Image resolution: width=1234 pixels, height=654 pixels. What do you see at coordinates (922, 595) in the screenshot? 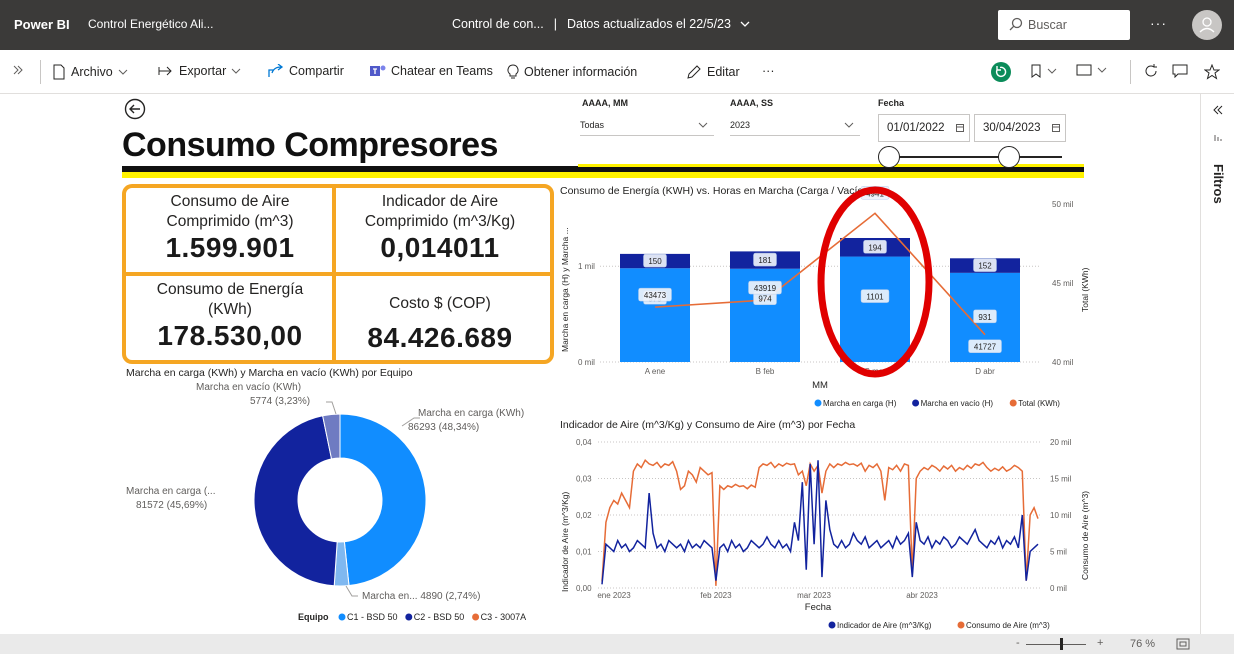
I see `x-tick-label: abr 2023` at bounding box center [922, 595].